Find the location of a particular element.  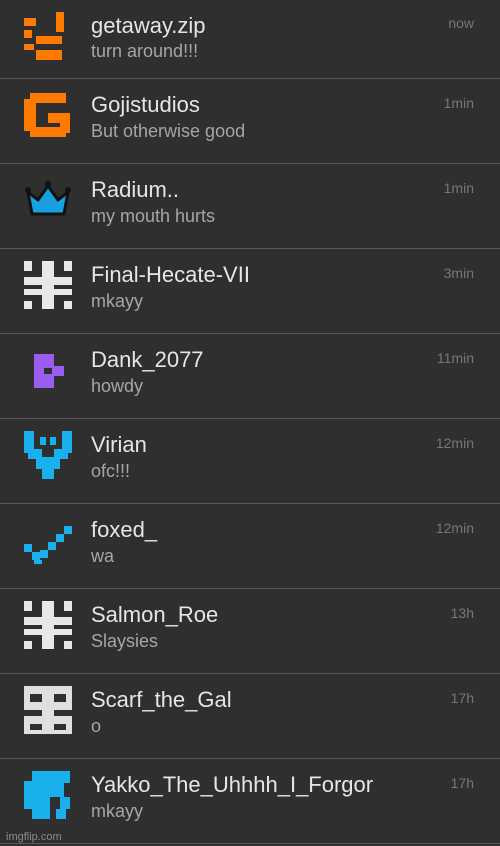

conversation-time: 11min is located at coordinates (455, 358).